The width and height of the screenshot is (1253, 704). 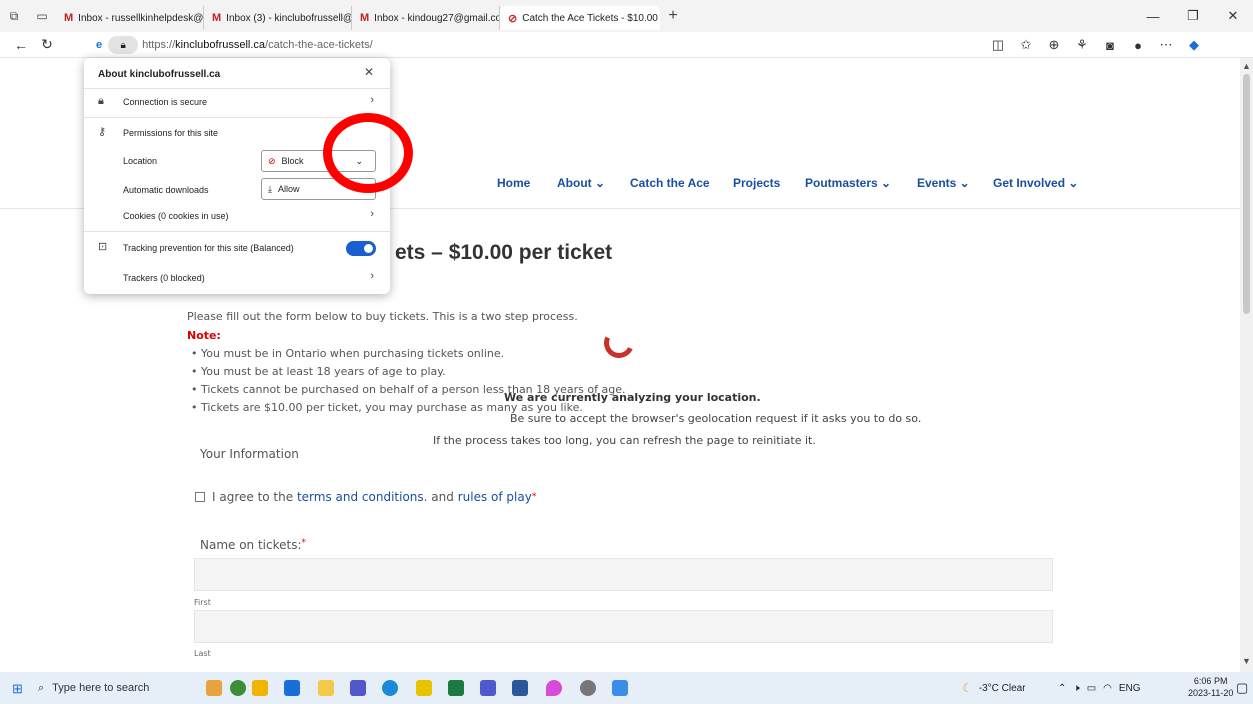 I want to click on mail-icon, so click(x=292, y=688).